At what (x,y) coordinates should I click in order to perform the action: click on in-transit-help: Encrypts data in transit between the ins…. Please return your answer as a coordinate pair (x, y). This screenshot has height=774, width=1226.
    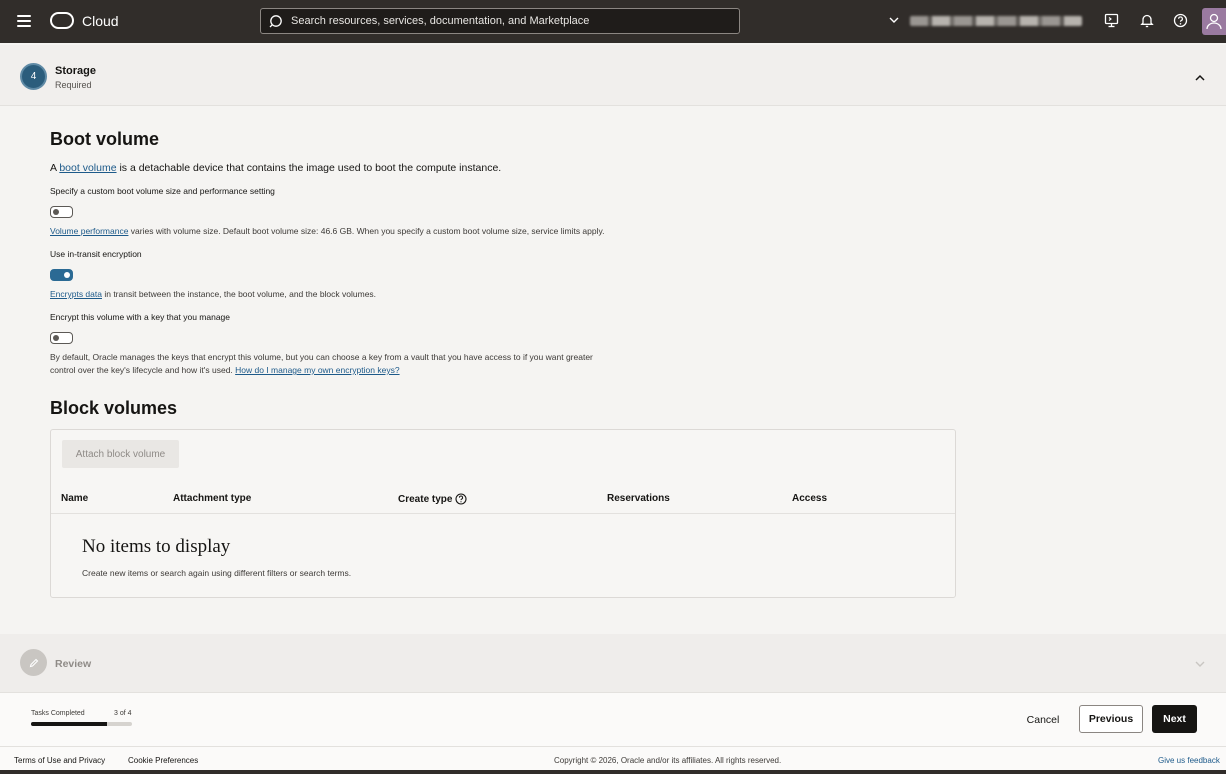
    Looking at the image, I should click on (213, 294).